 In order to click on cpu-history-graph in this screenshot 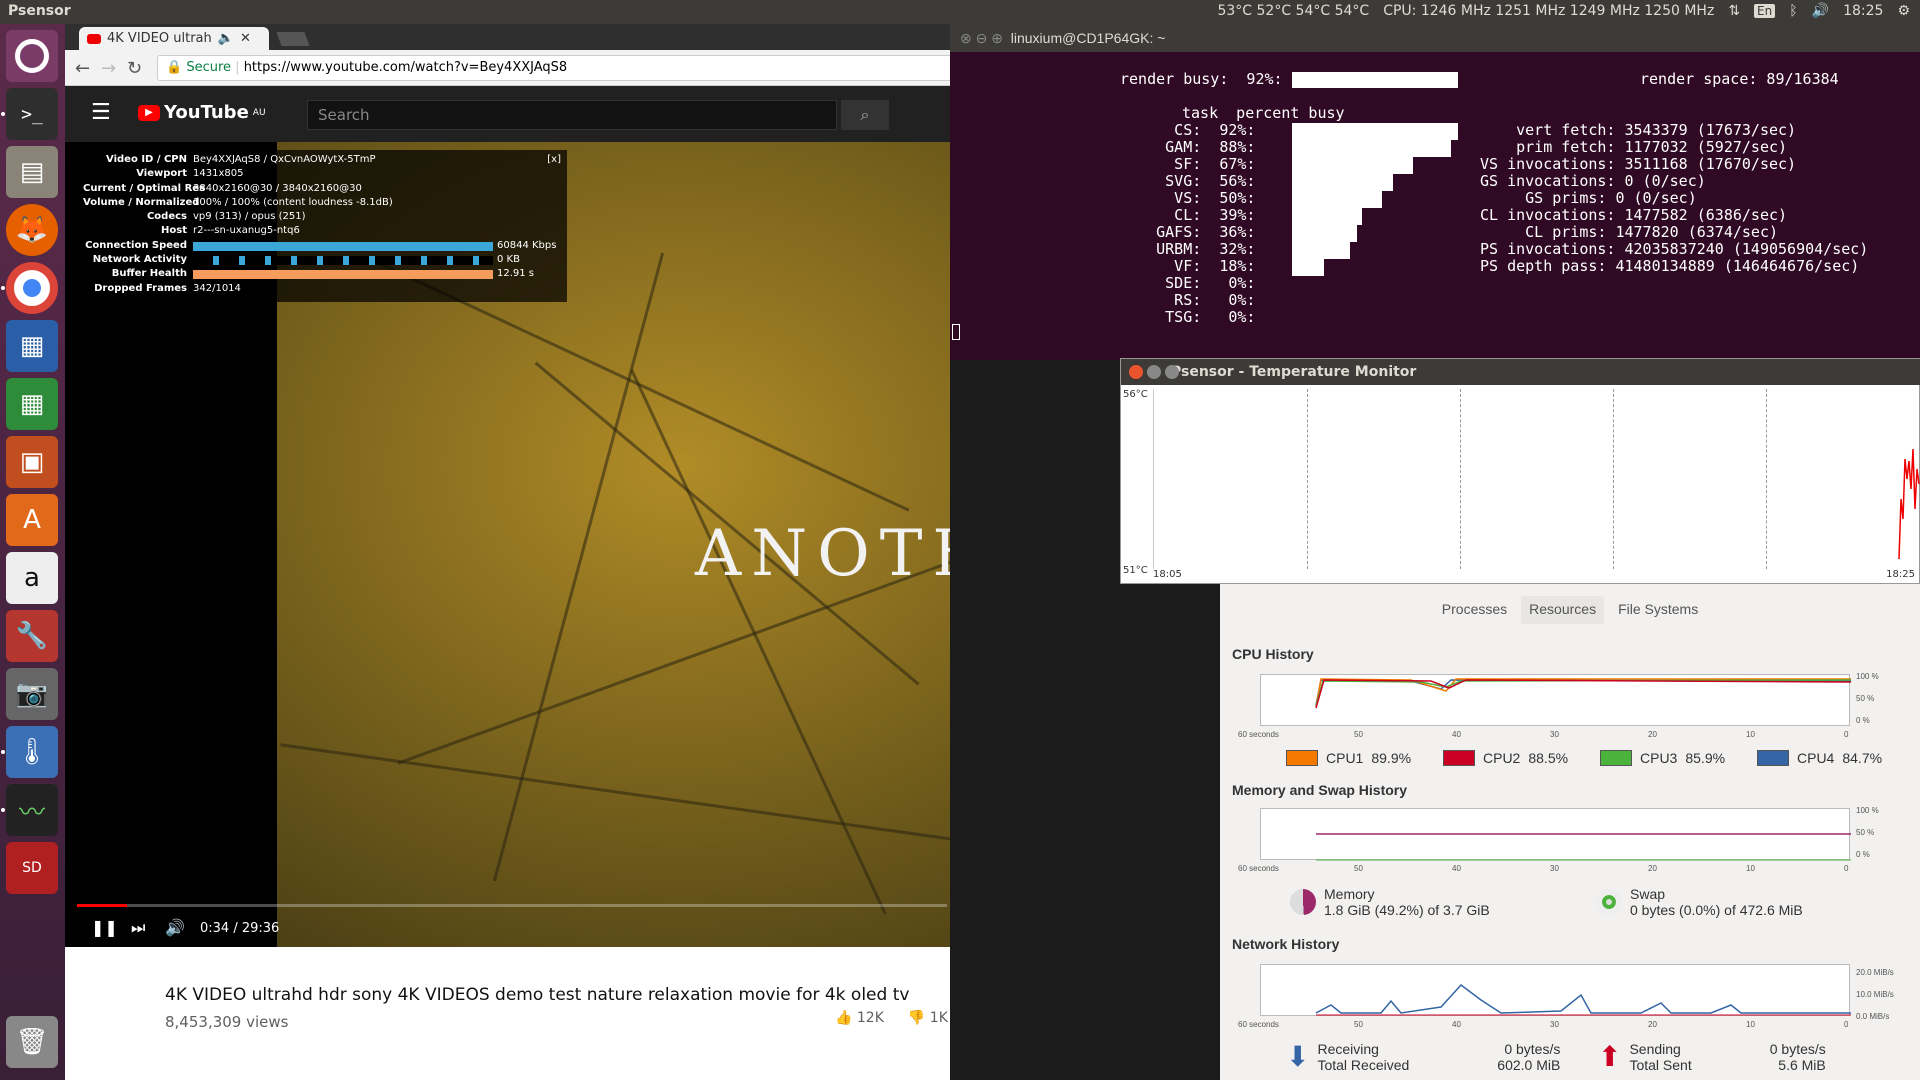, I will do `click(1555, 700)`.